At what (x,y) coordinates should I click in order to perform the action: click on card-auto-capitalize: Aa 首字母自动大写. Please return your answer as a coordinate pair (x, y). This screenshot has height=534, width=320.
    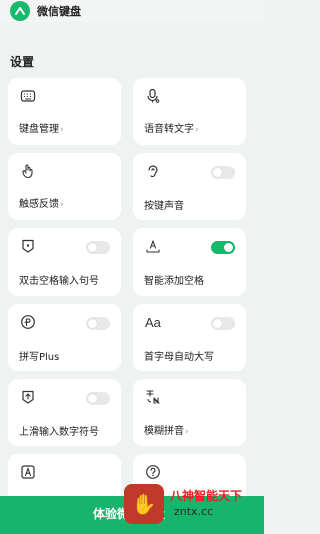
    Looking at the image, I should click on (189, 337).